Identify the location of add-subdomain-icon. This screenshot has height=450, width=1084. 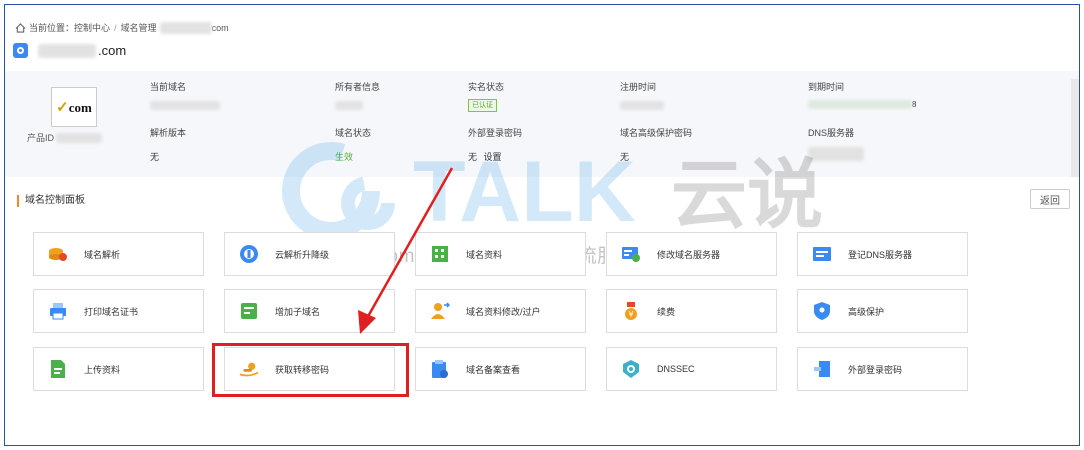
(249, 311).